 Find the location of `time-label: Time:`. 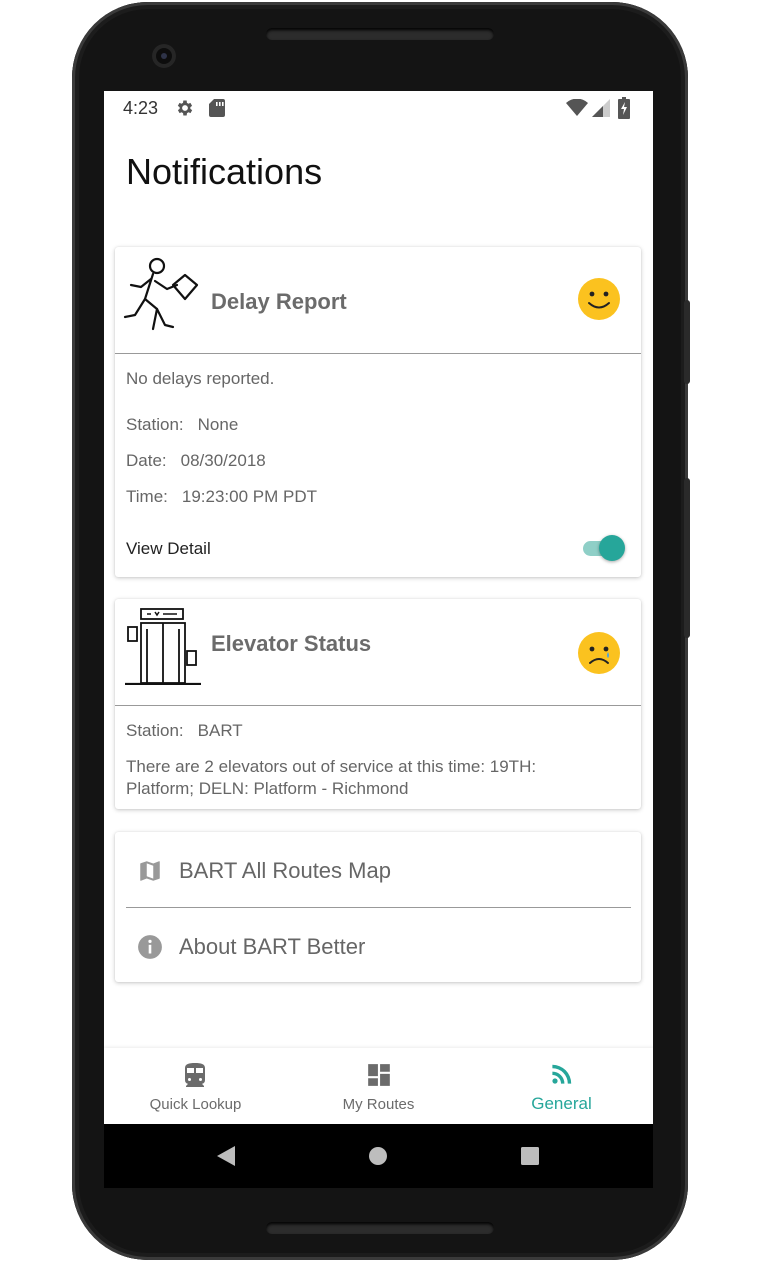

time-label: Time: is located at coordinates (147, 496).